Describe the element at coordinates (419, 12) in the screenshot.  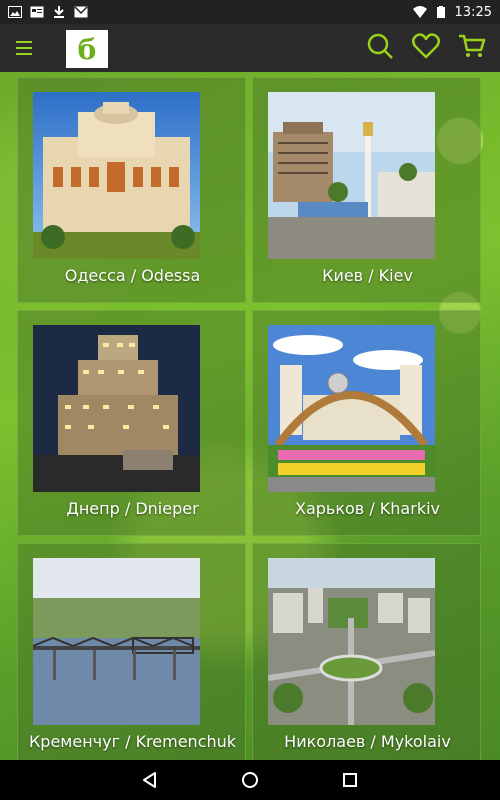
I see `wifi-icon` at that location.